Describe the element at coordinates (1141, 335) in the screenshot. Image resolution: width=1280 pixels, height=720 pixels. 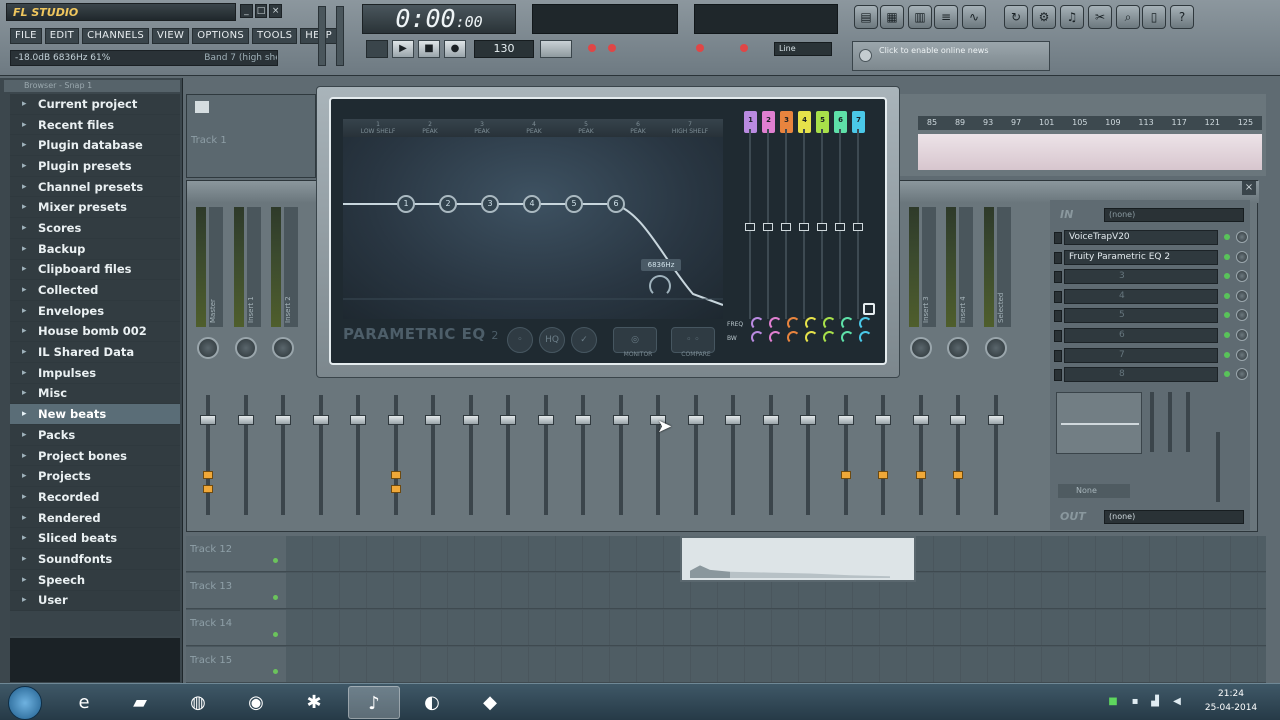
I see `fx-slot: 6` at that location.